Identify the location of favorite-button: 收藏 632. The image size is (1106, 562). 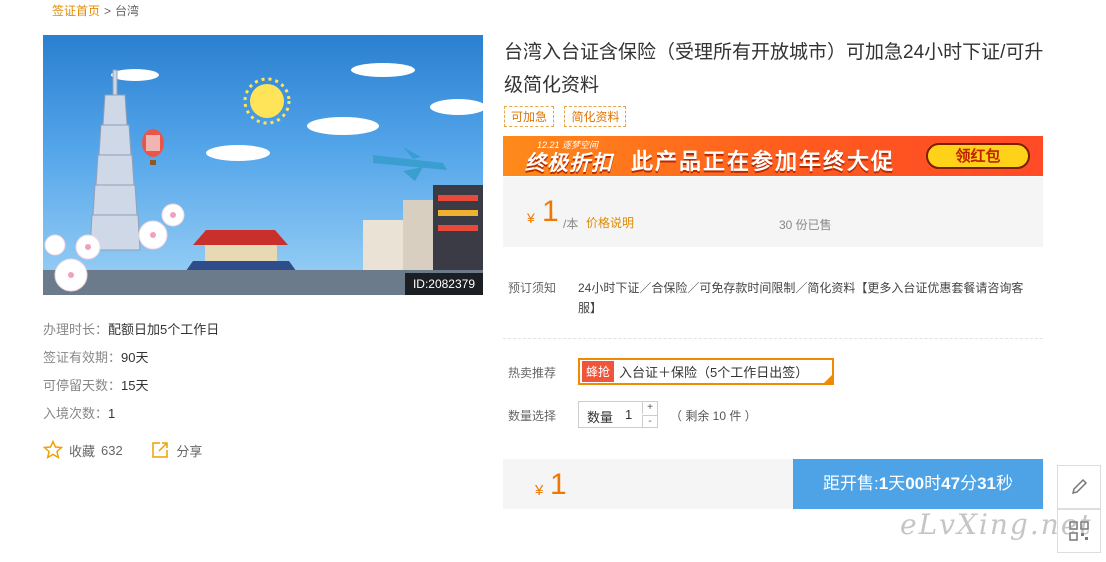
(83, 450).